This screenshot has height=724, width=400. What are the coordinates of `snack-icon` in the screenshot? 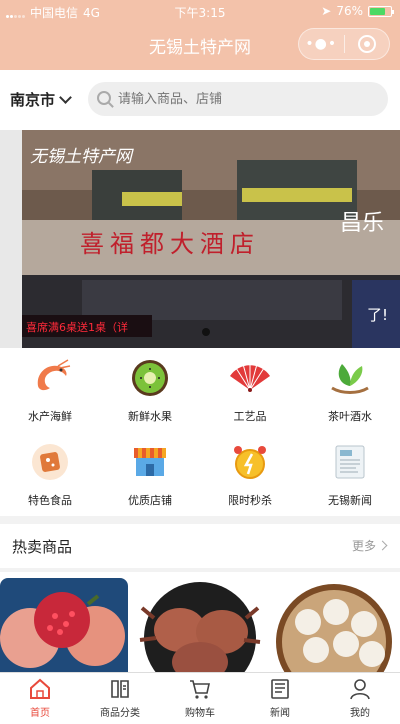 It's located at (50, 462).